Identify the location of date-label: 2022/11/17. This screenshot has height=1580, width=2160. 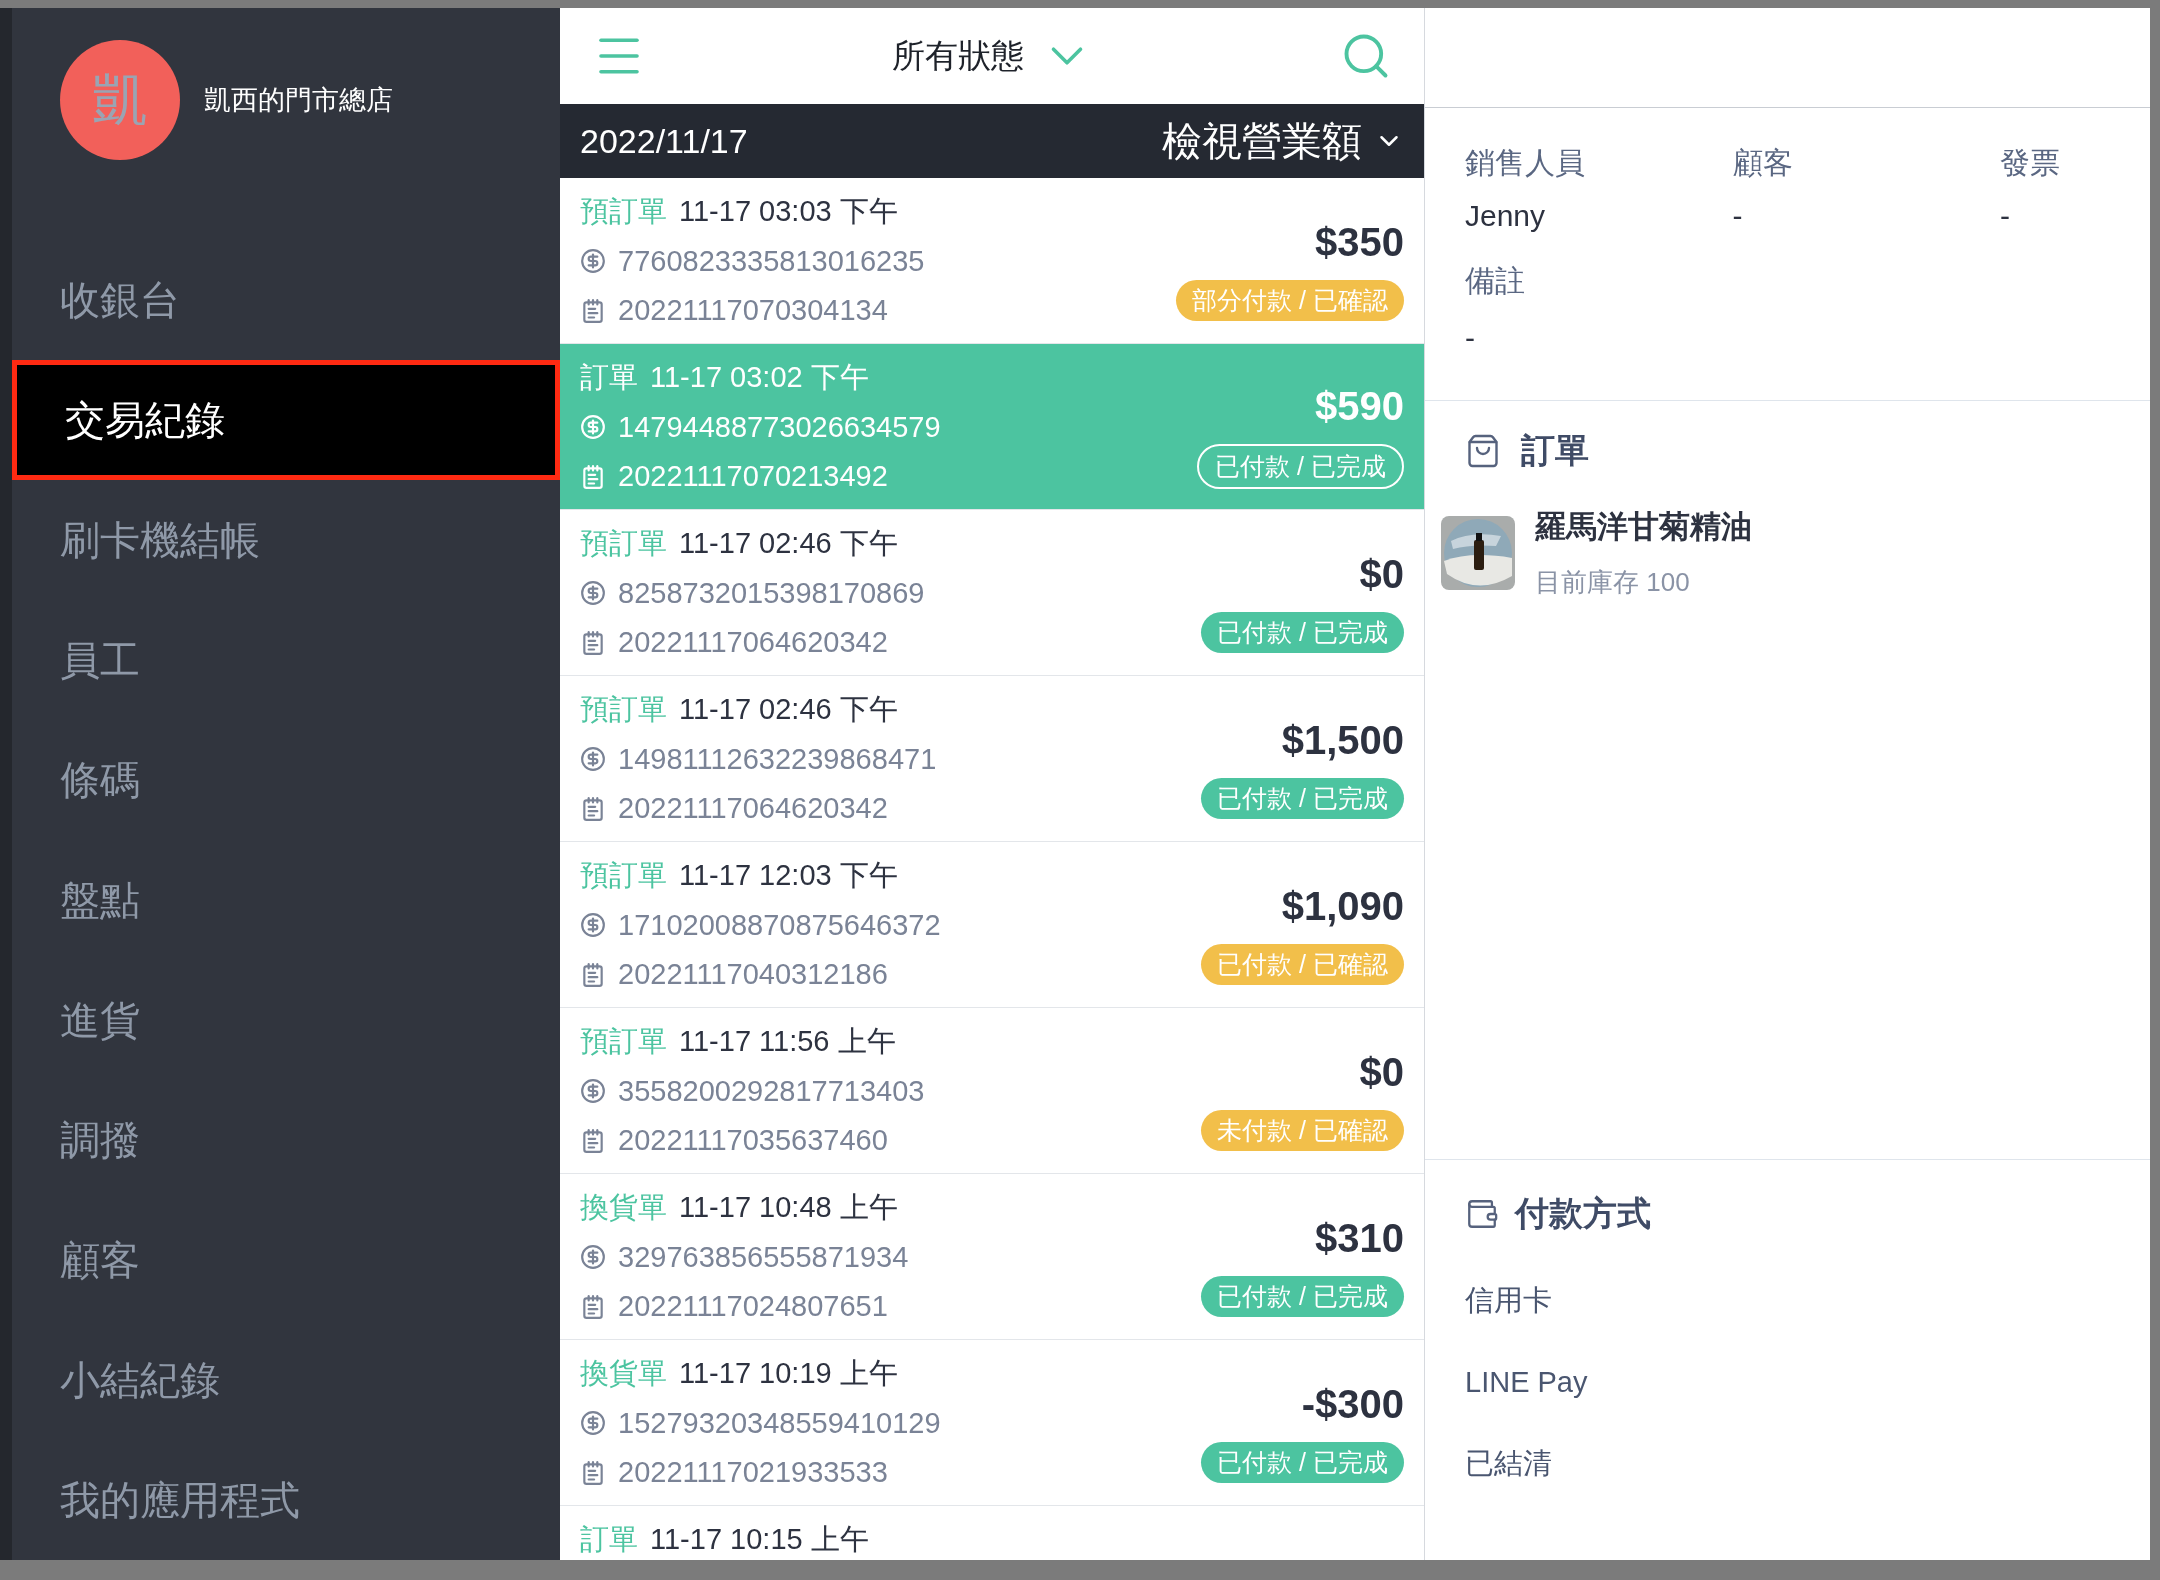
(664, 141).